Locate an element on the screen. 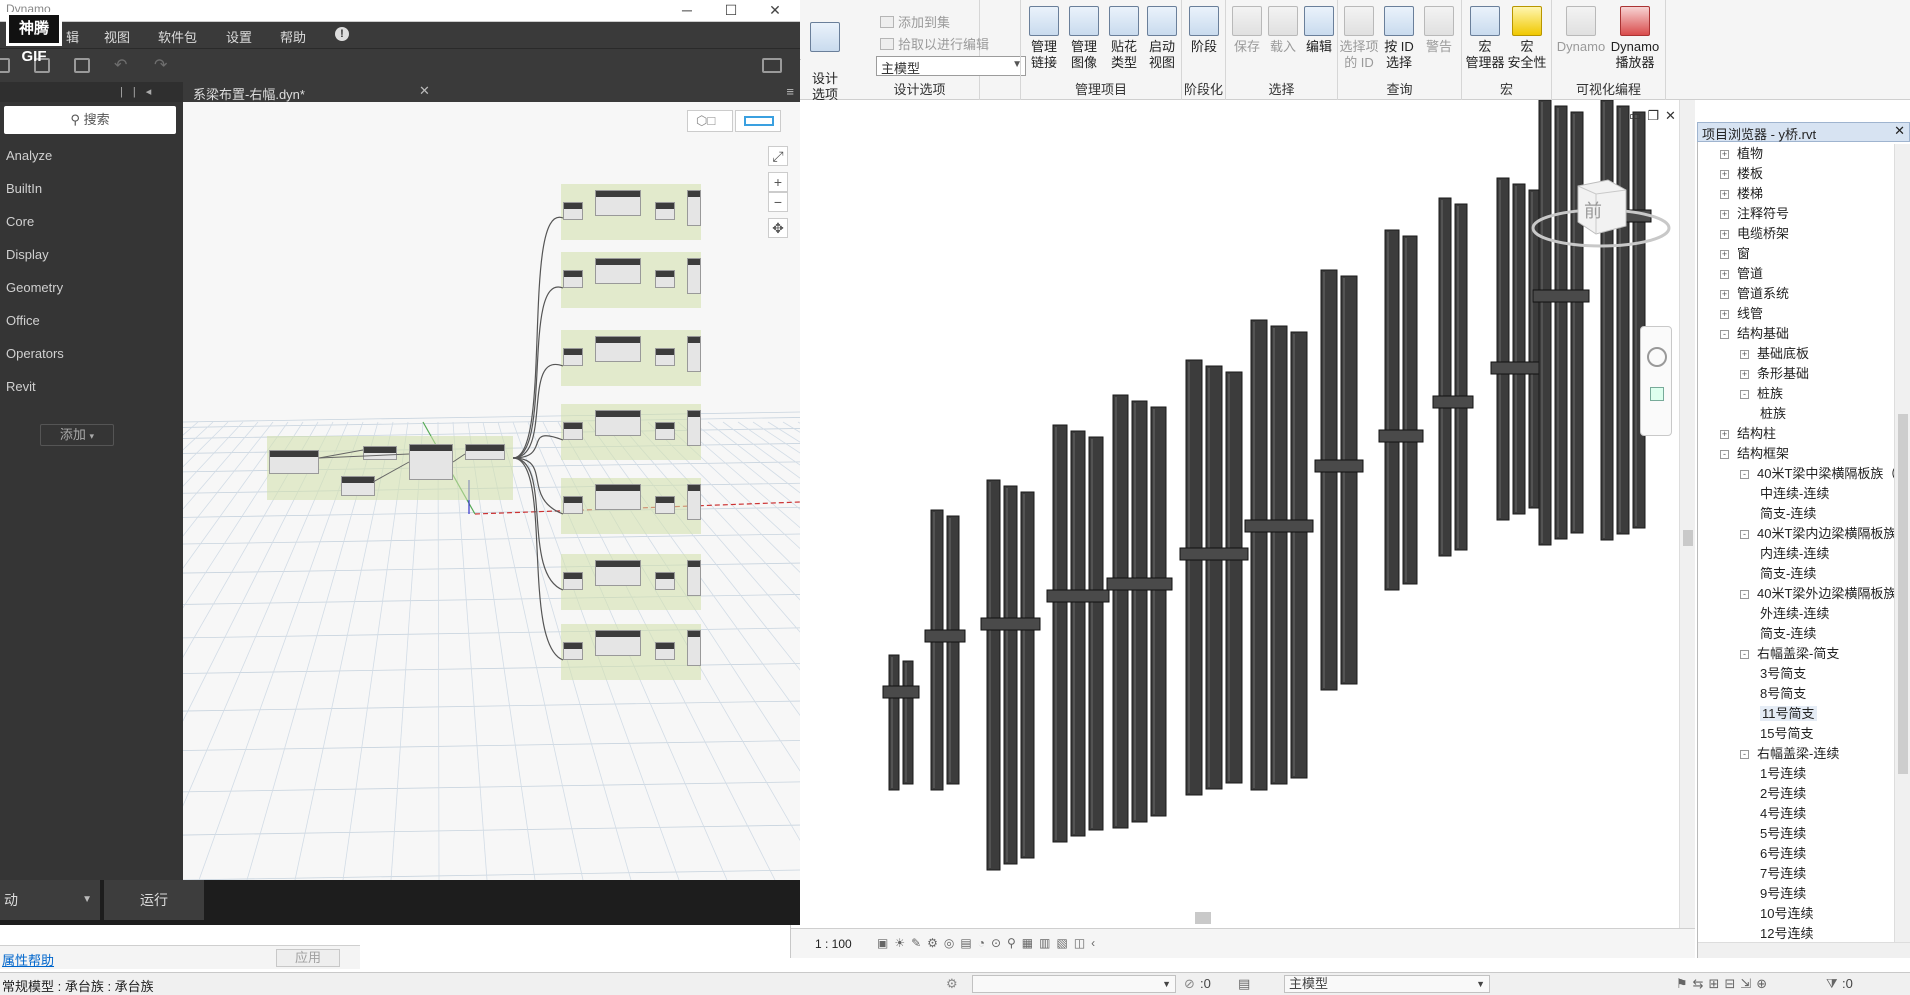  worksharing-icon: ⚙ is located at coordinates (952, 984).